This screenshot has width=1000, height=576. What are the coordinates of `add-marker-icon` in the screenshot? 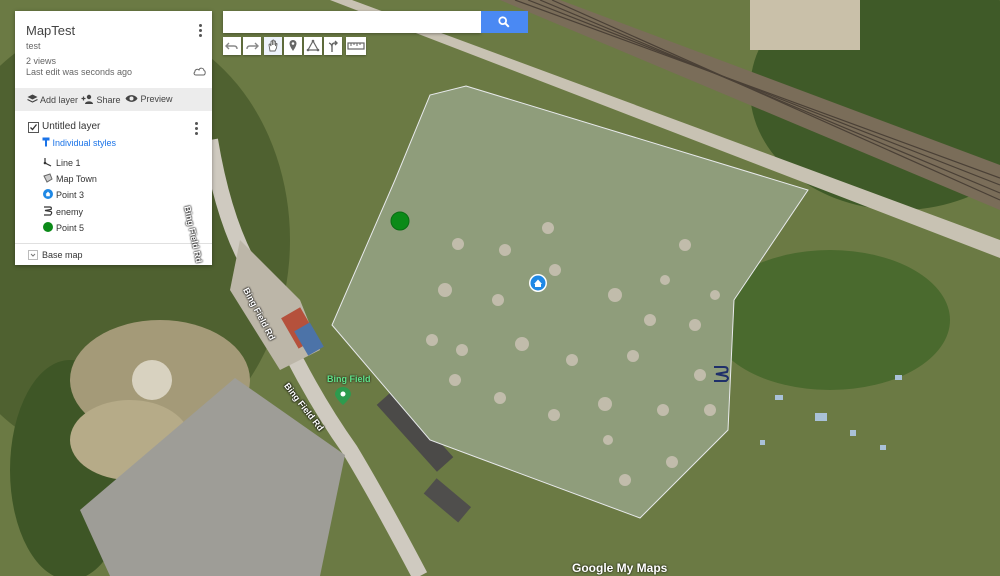 It's located at (293, 45).